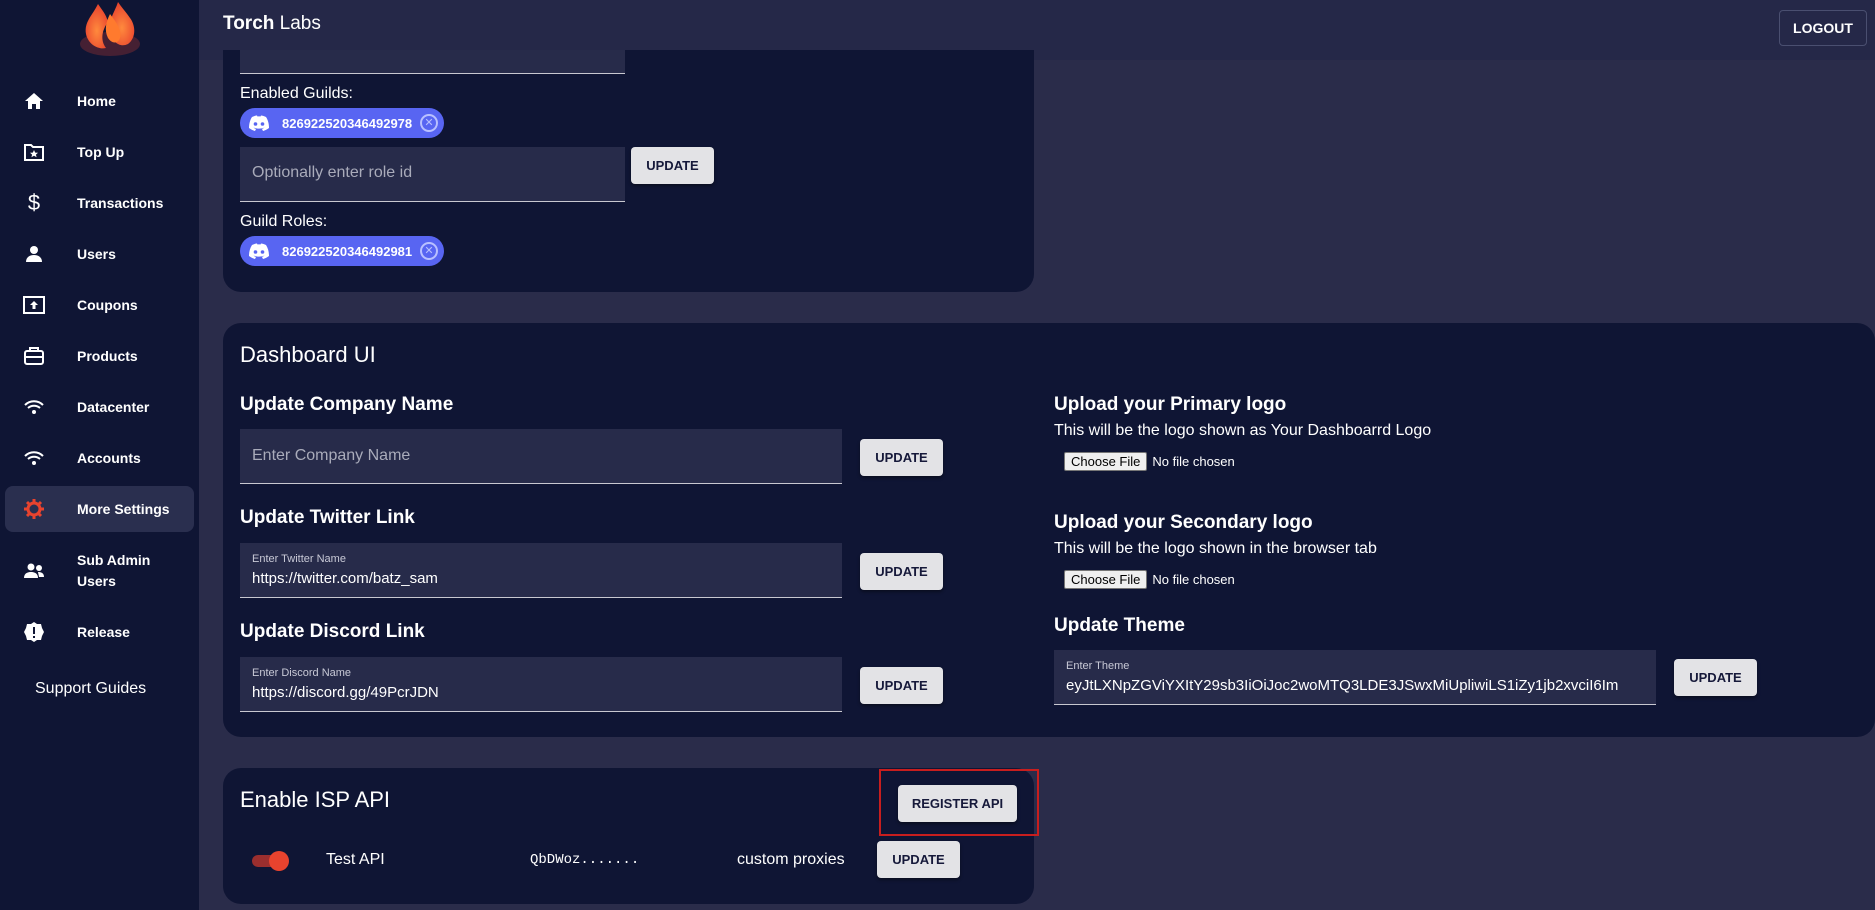 The image size is (1875, 910). What do you see at coordinates (332, 172) in the screenshot?
I see `role-id-placeholder: Optionally enter role id` at bounding box center [332, 172].